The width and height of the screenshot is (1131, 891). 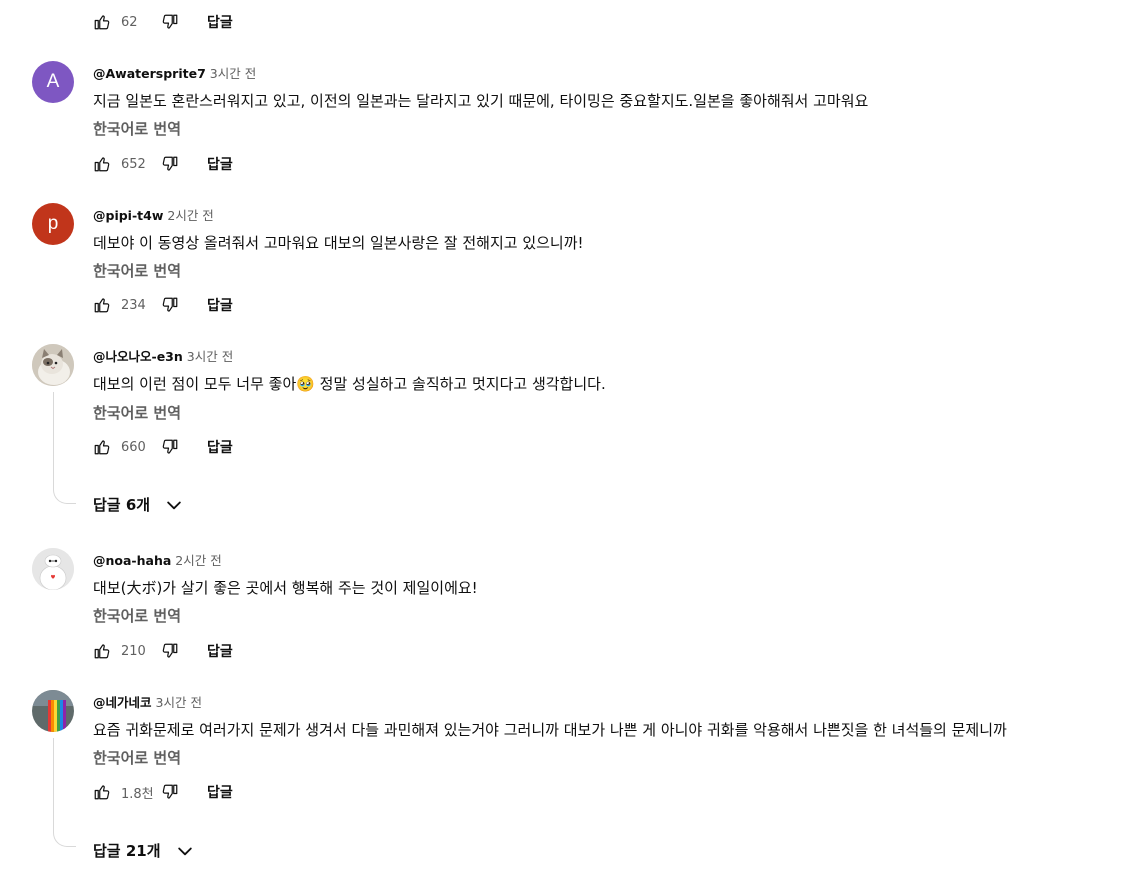 What do you see at coordinates (129, 22) in the screenshot?
I see `like-count: 62` at bounding box center [129, 22].